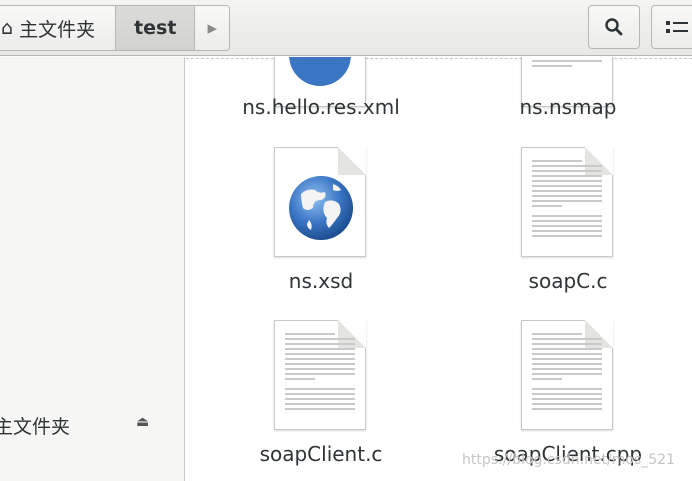 The image size is (692, 481). I want to click on search-icon, so click(614, 27).